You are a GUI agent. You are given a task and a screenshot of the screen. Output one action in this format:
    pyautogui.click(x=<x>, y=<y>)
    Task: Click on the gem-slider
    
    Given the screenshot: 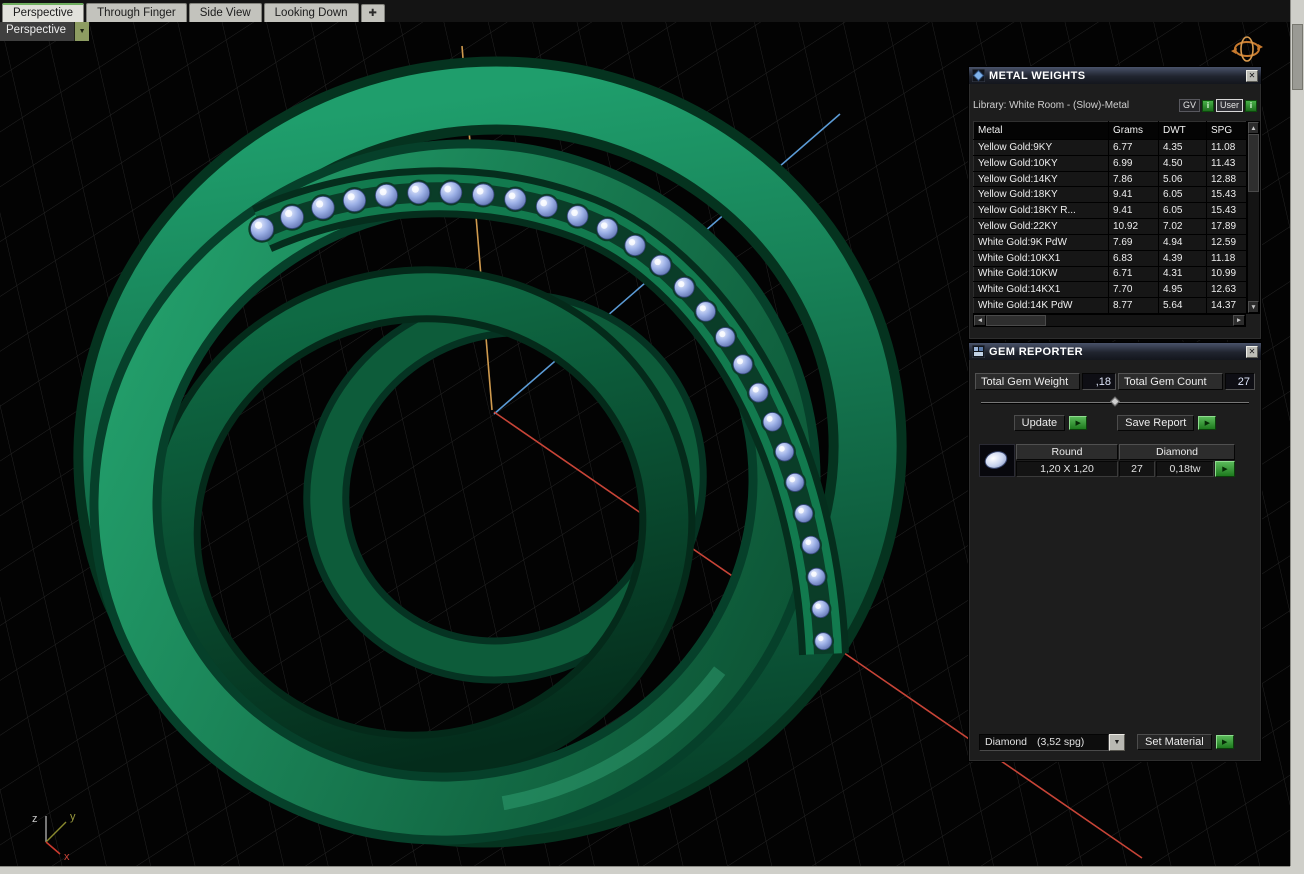 What is the action you would take?
    pyautogui.click(x=1115, y=402)
    